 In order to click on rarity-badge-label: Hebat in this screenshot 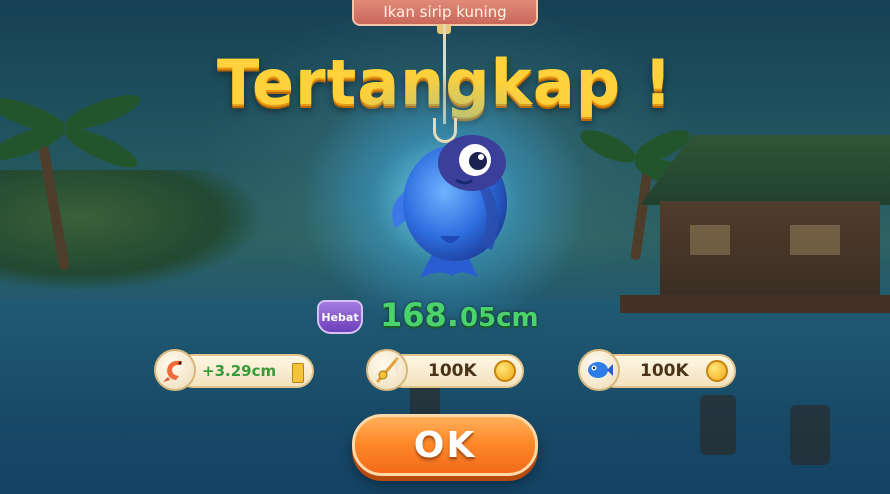, I will do `click(340, 317)`.